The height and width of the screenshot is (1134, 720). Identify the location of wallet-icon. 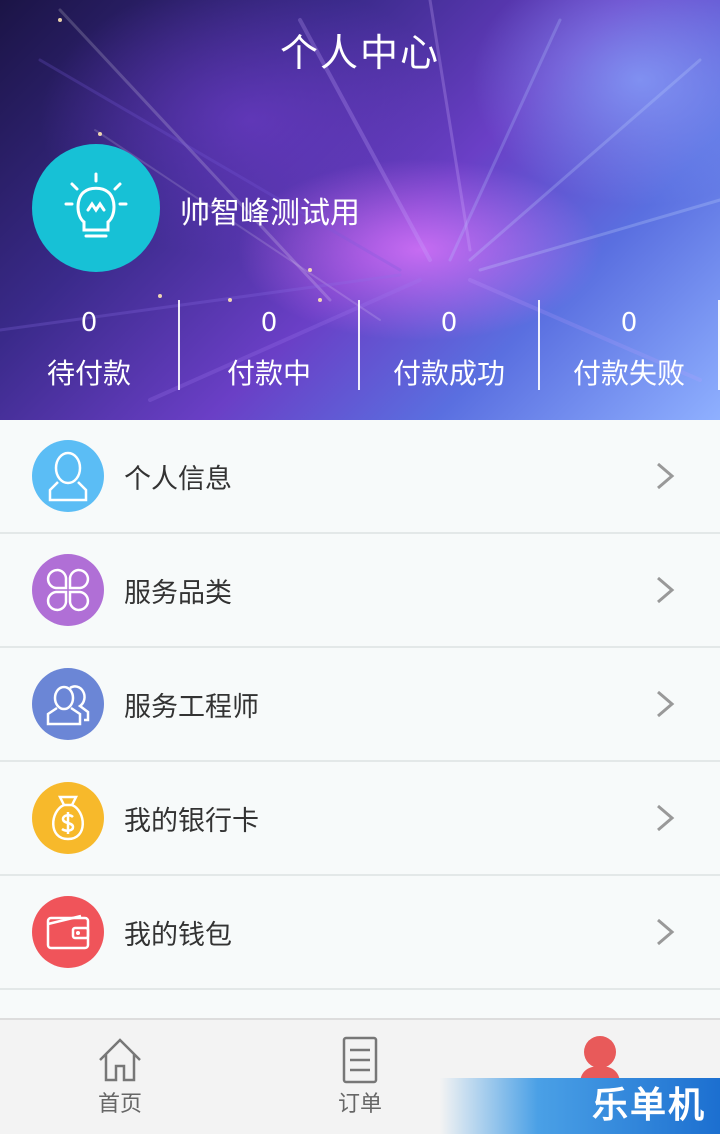
(68, 932).